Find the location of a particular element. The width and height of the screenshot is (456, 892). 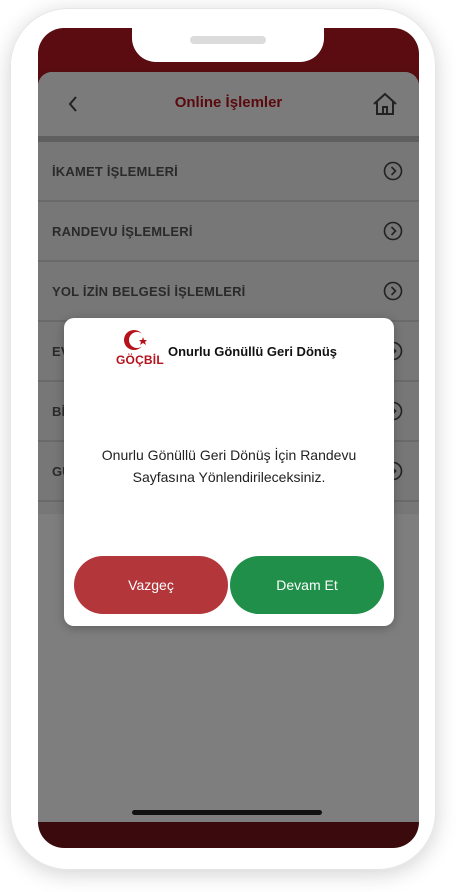

home-indicator is located at coordinates (227, 812).